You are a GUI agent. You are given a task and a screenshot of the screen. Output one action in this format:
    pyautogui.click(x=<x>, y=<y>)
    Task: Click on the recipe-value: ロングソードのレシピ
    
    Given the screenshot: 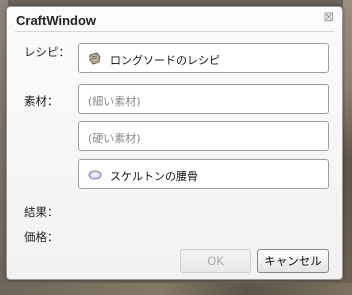 What is the action you would take?
    pyautogui.click(x=165, y=60)
    